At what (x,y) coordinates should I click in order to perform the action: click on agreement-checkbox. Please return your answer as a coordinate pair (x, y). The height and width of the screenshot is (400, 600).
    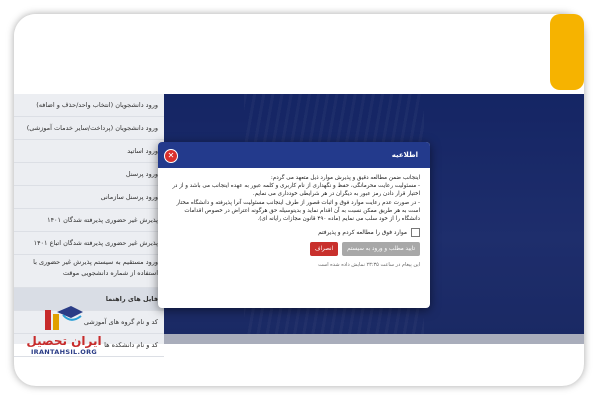
    Looking at the image, I should click on (415, 233).